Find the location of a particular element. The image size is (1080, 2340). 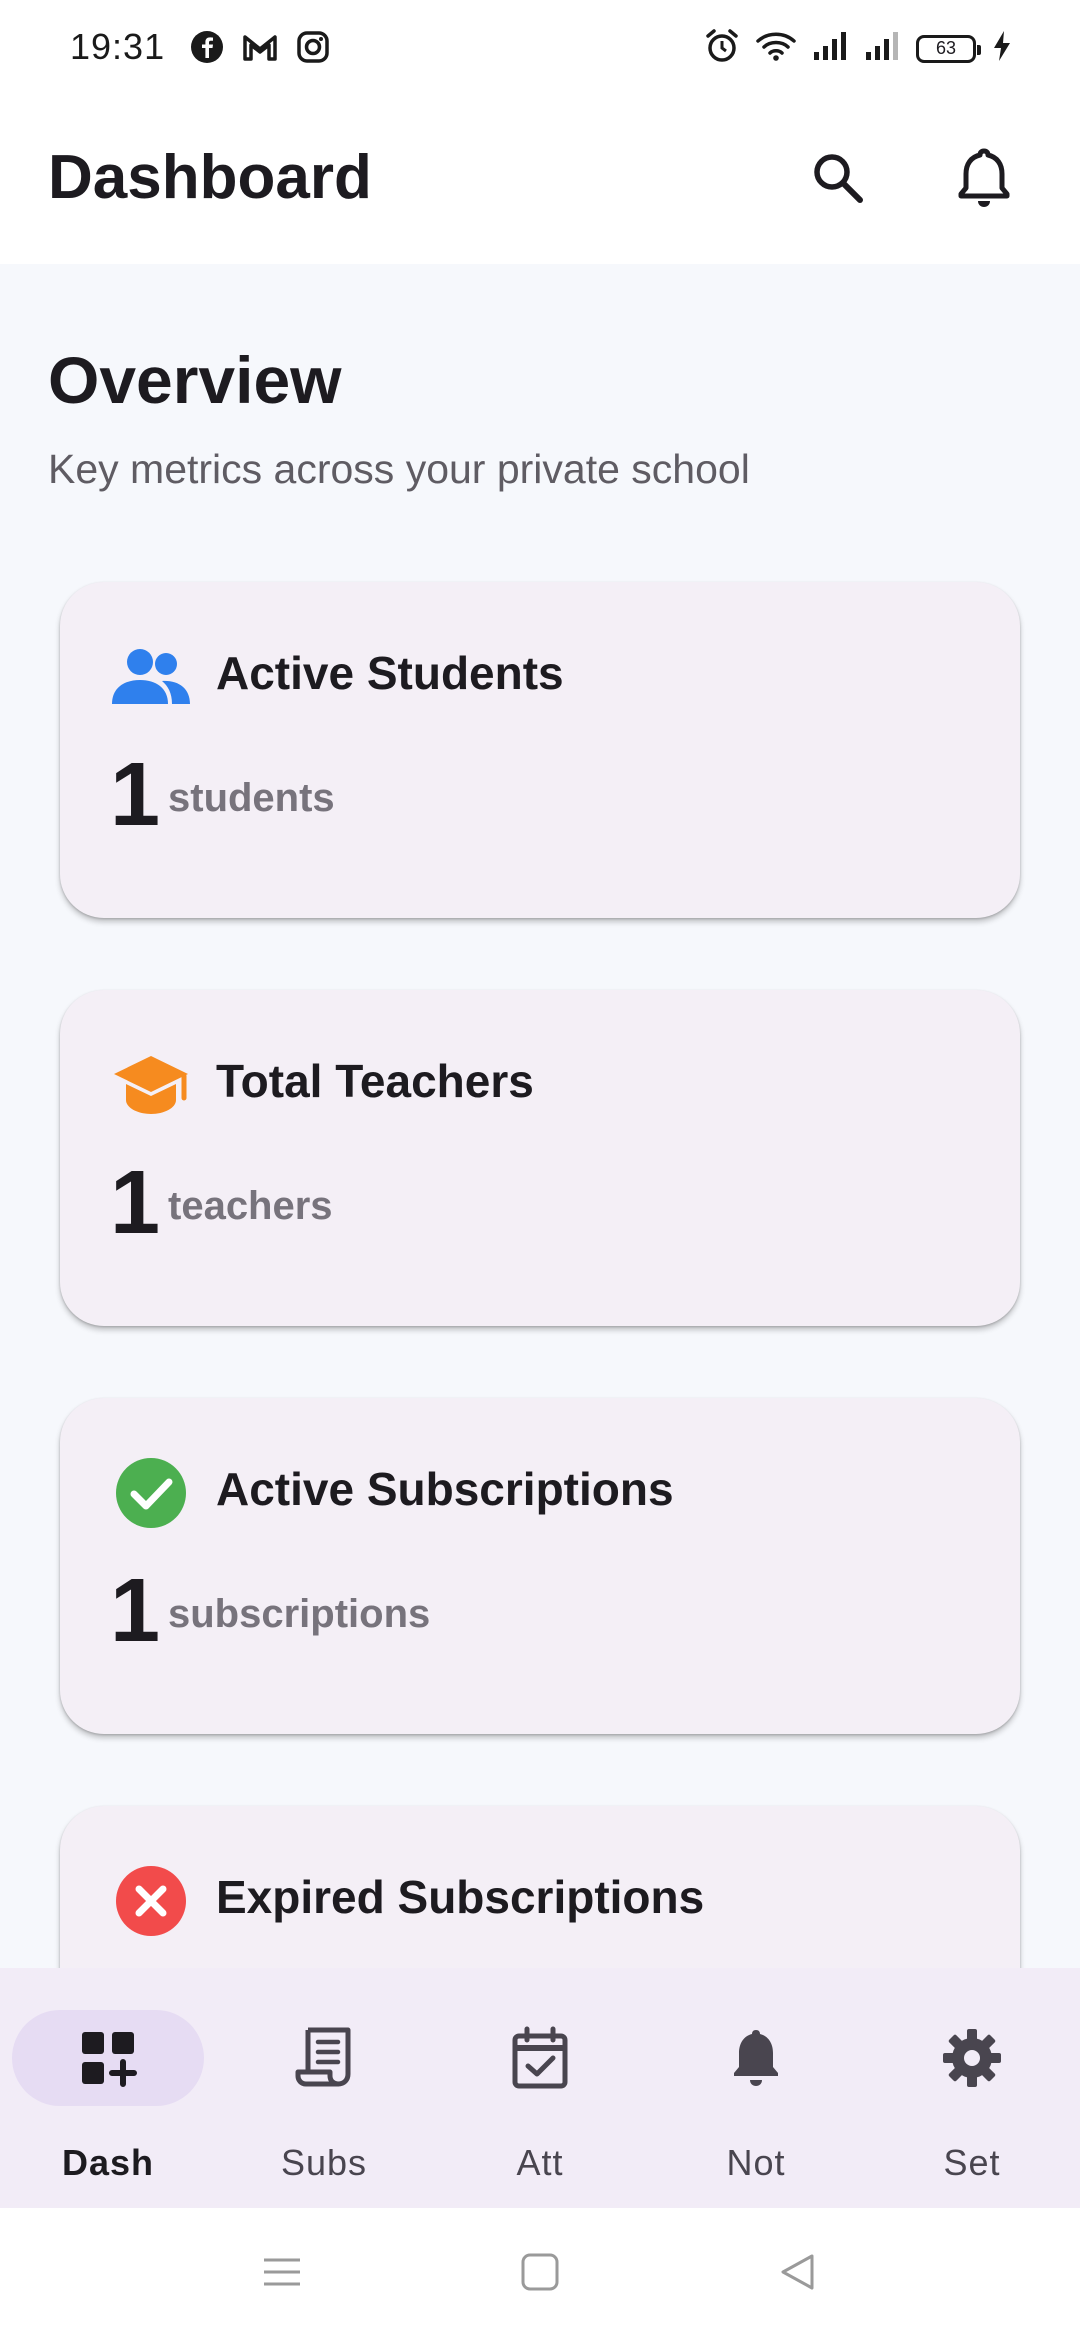

system-navigation-bar is located at coordinates (540, 2274).